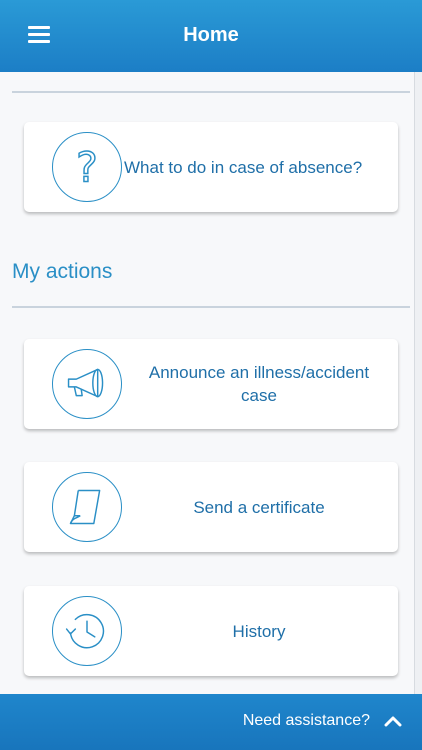 The height and width of the screenshot is (750, 422). I want to click on document-icon, so click(87, 507).